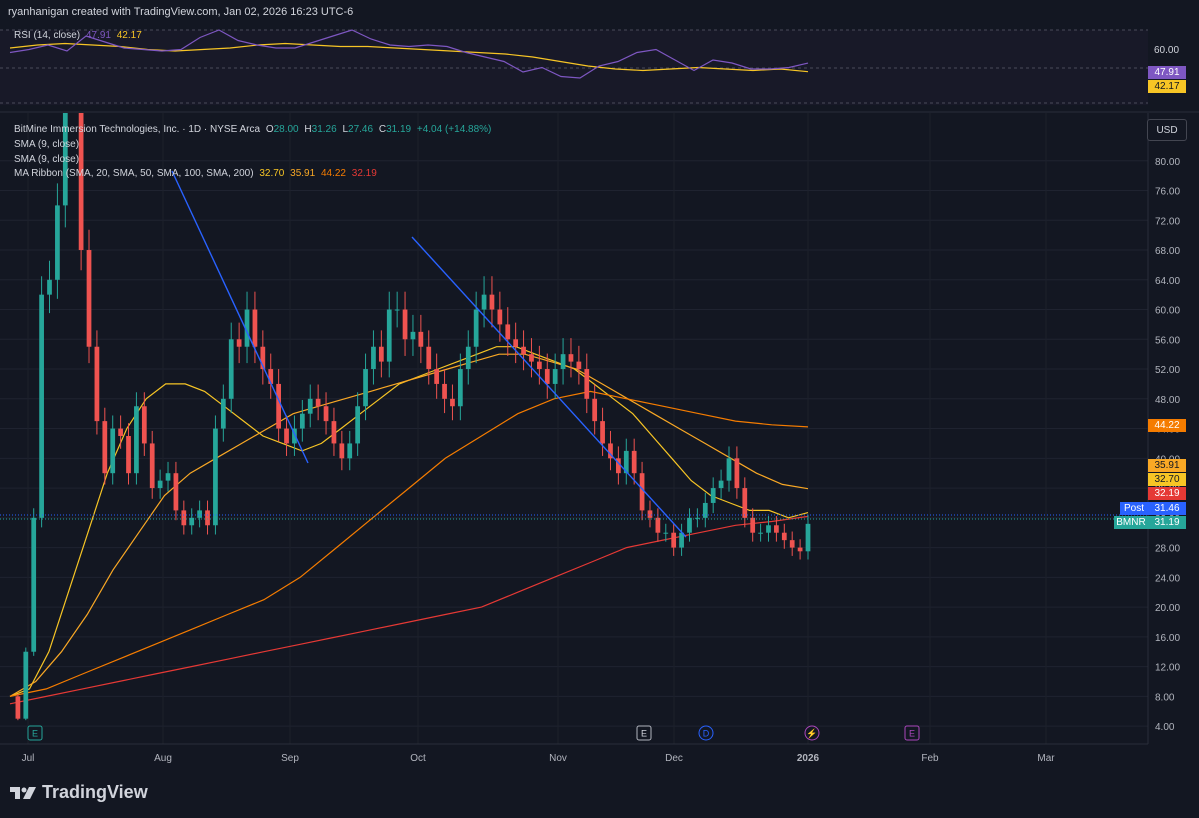 The image size is (1199, 818). Describe the element at coordinates (808, 758) in the screenshot. I see `x-tick-label: 2026` at that location.